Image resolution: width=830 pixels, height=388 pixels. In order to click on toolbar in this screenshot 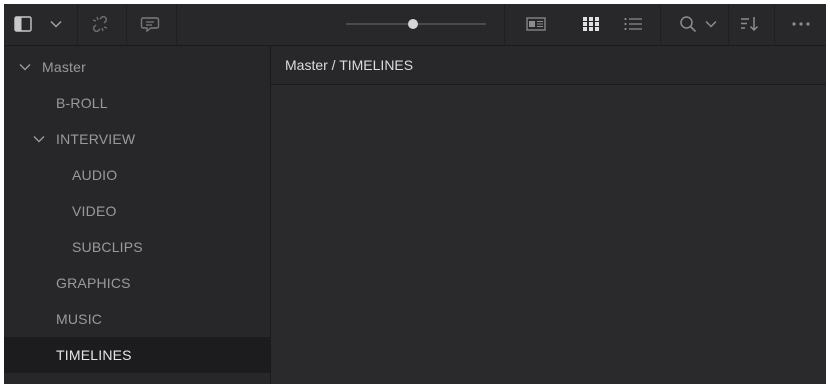, I will do `click(415, 25)`.